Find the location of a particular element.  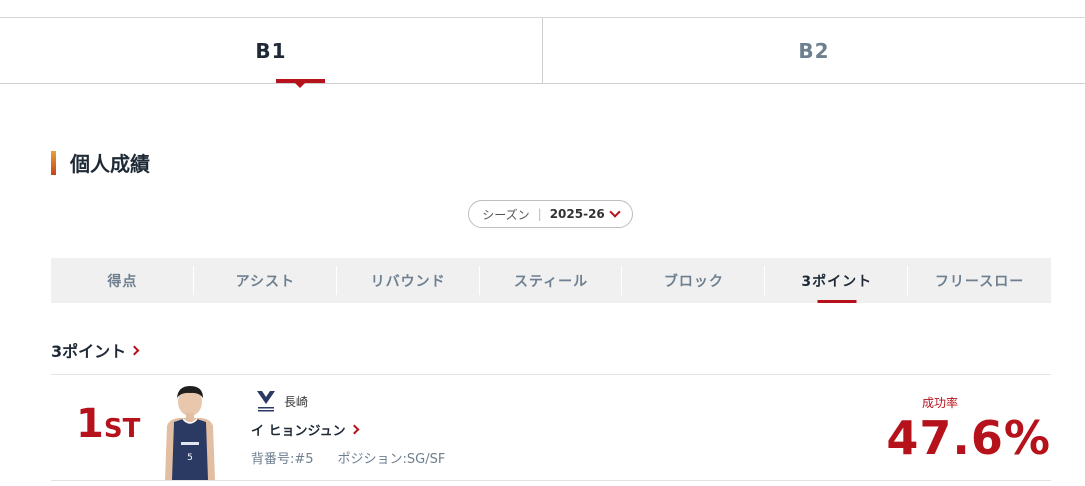

tab-label: リバウンド is located at coordinates (408, 281).